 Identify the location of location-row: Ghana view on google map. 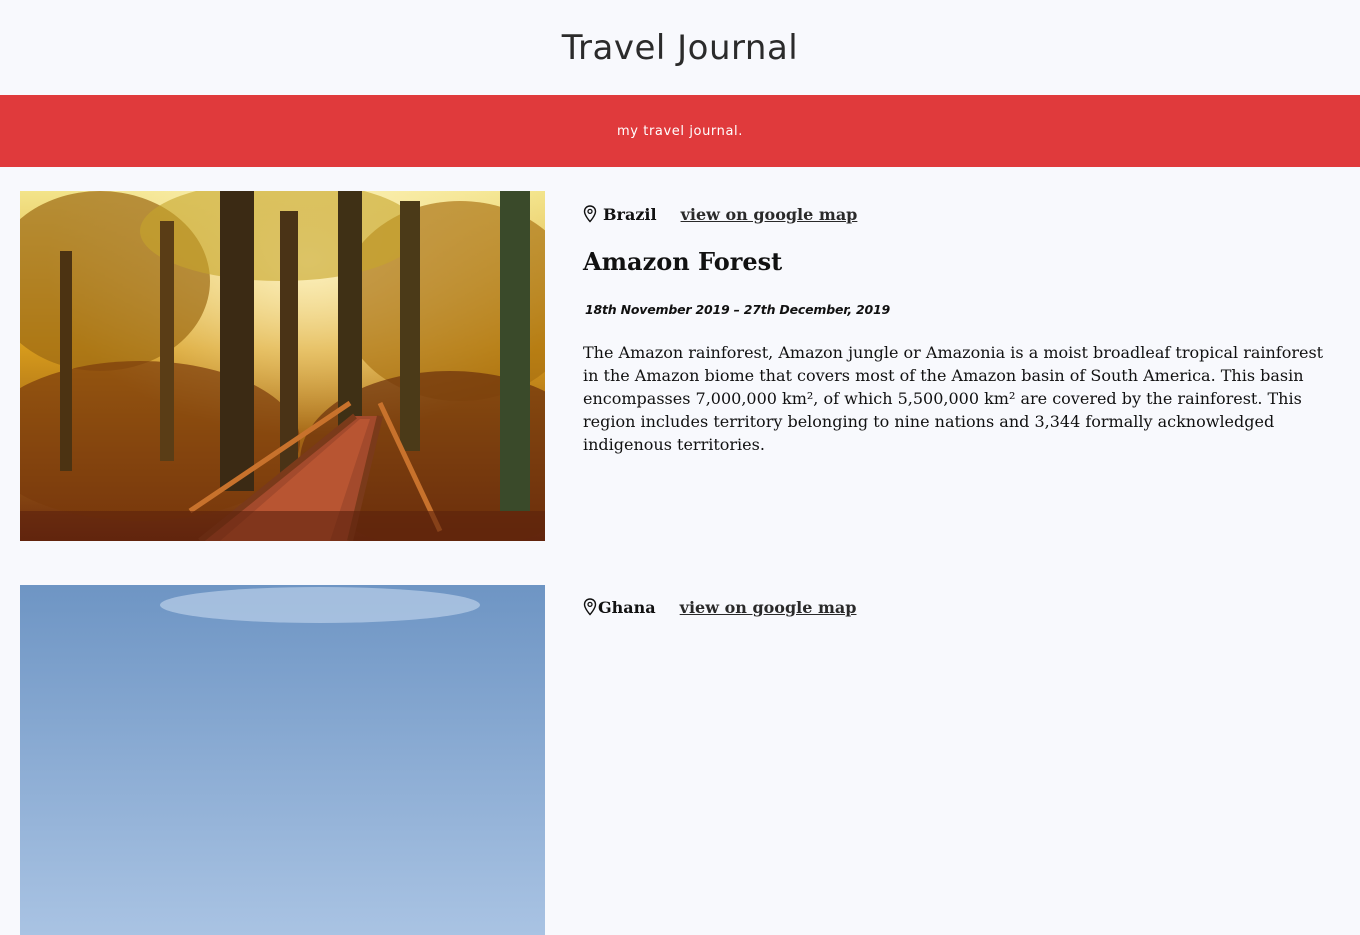
(959, 607).